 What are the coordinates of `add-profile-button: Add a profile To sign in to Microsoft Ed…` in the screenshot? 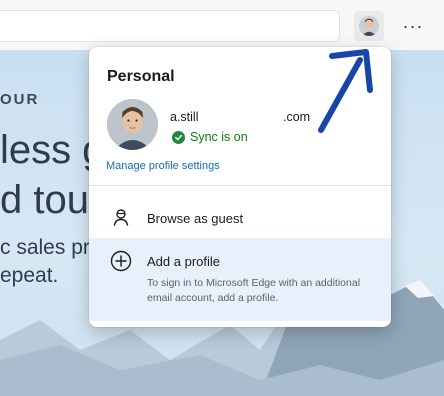 It's located at (240, 279).